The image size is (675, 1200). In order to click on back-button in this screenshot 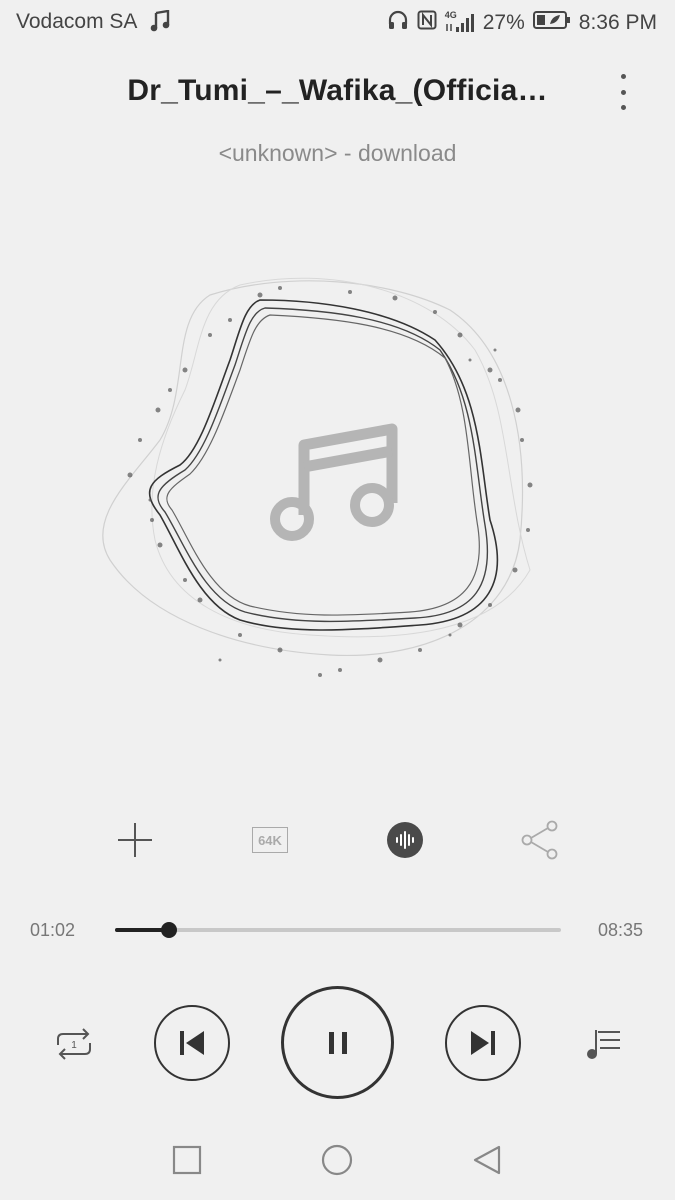, I will do `click(487, 1160)`.